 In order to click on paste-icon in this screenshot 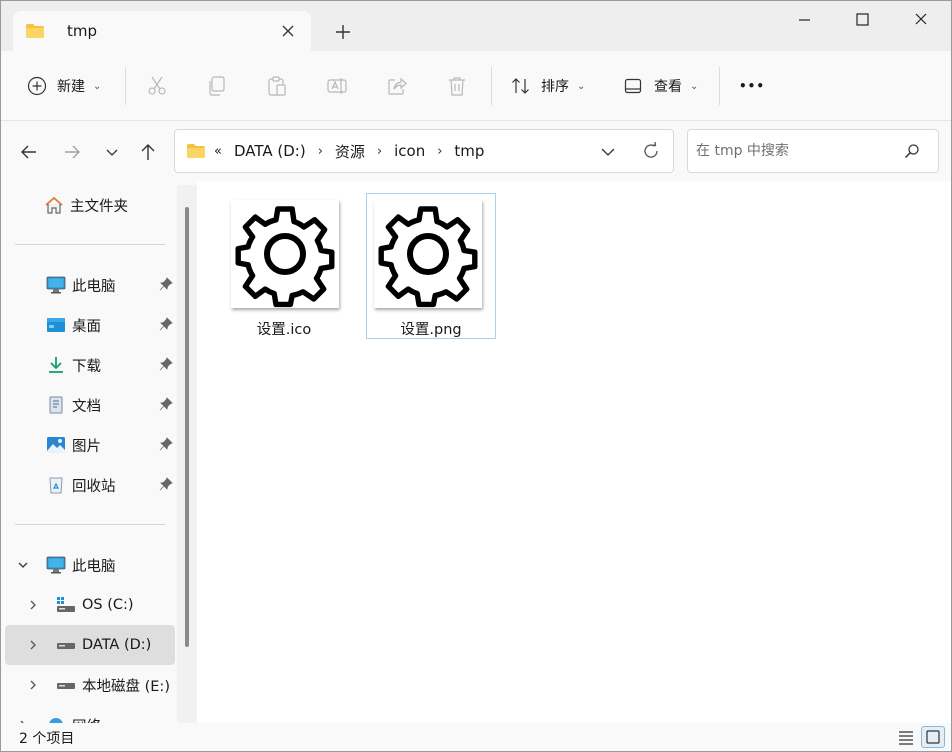, I will do `click(277, 86)`.